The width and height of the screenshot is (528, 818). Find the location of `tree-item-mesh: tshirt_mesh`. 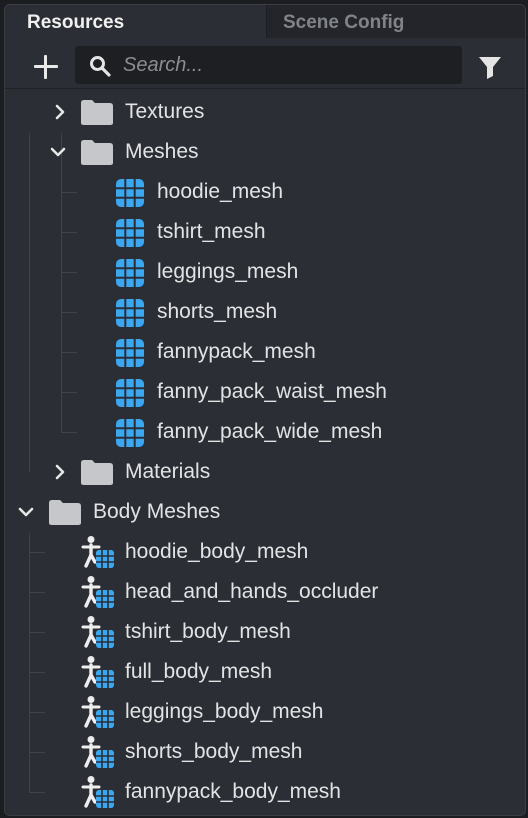

tree-item-mesh: tshirt_mesh is located at coordinates (265, 232).